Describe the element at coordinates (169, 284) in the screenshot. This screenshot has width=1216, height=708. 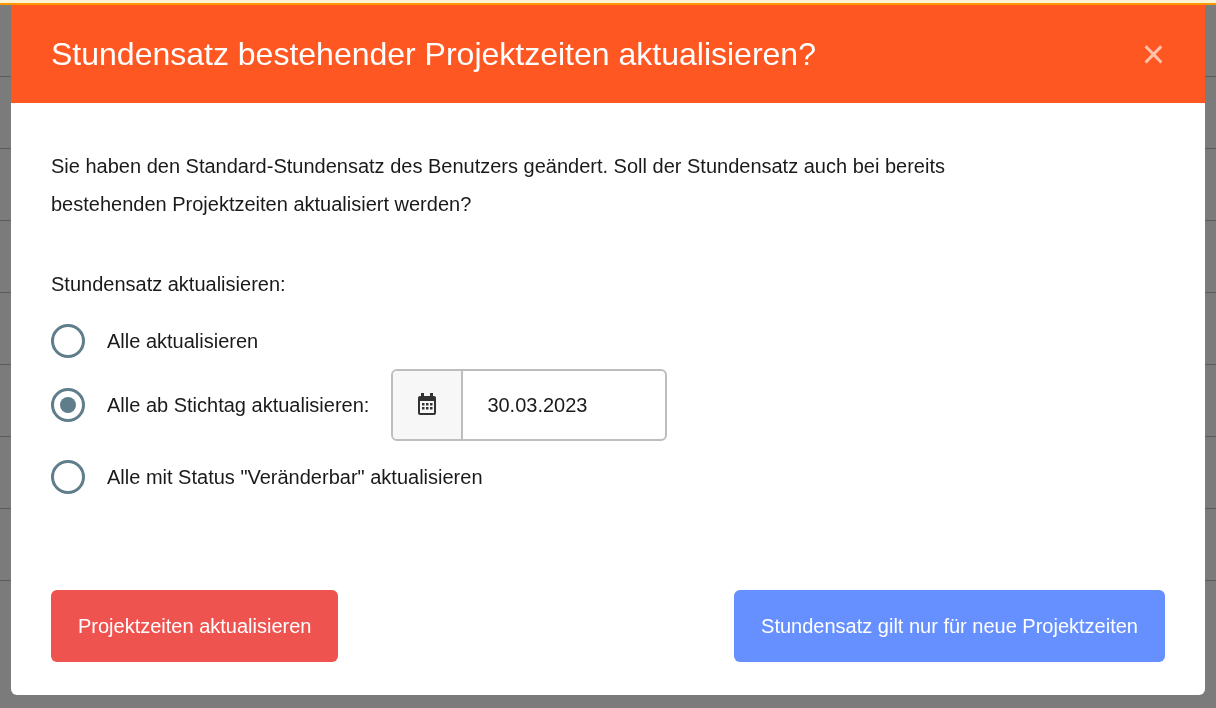
I see `group-label: Stundensatz aktualisieren:` at that location.